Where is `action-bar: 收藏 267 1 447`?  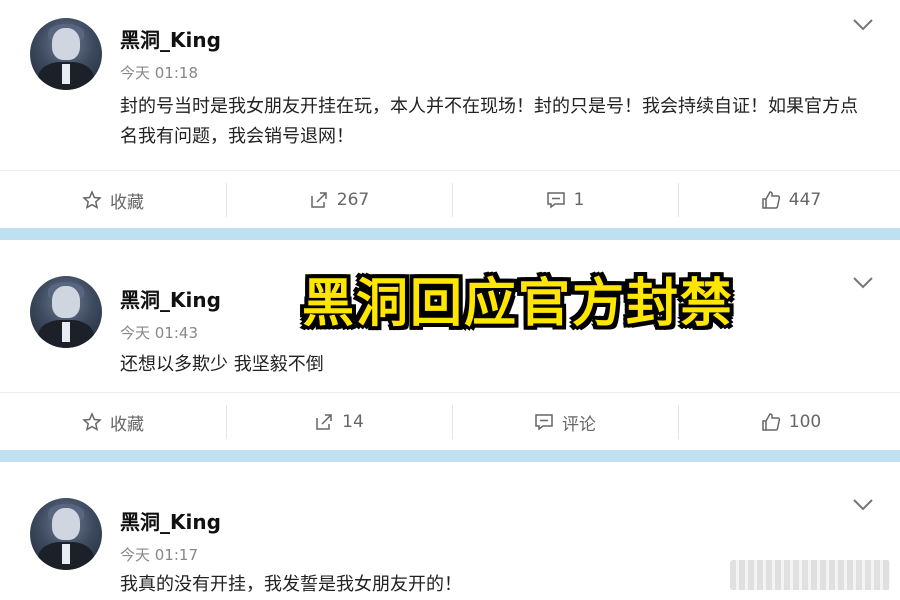 action-bar: 收藏 267 1 447 is located at coordinates (450, 199).